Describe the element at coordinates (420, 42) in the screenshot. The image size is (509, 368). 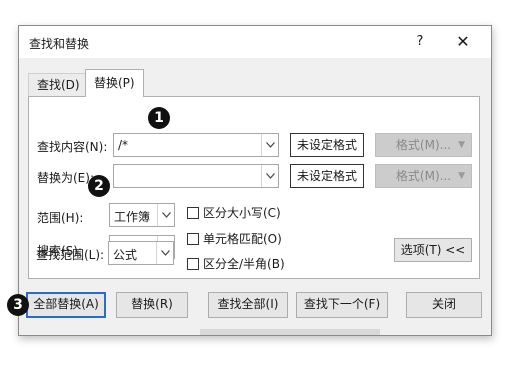
I see `help-button: ?` at that location.